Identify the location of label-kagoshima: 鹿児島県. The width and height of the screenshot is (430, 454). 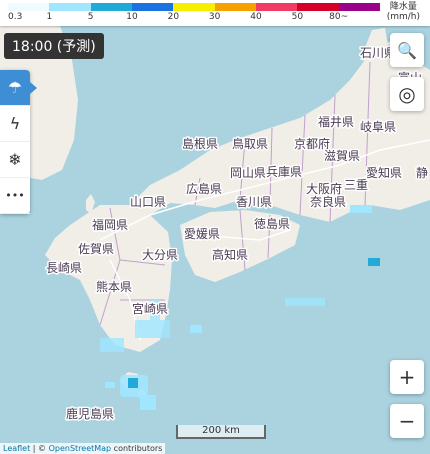
(90, 413).